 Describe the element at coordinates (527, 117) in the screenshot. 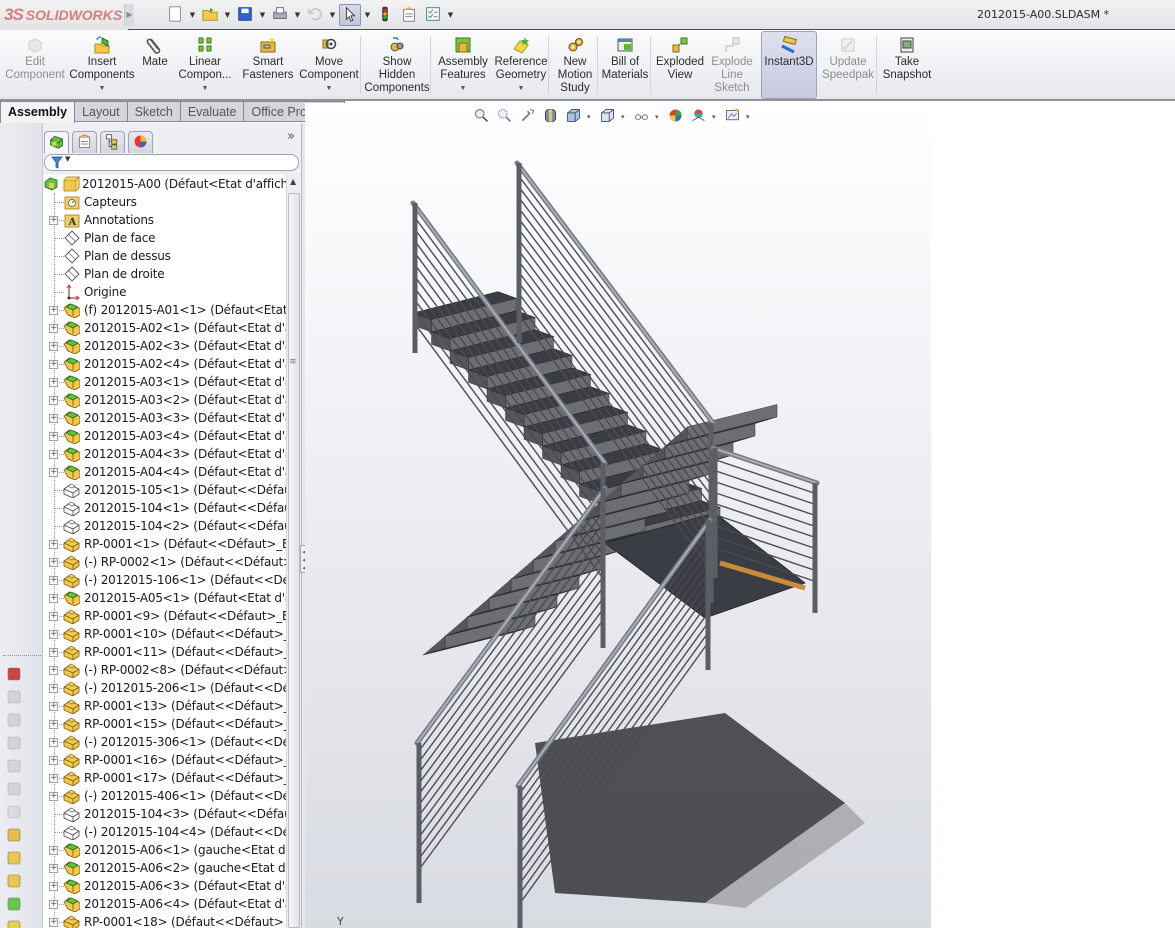

I see `previous-view-button` at that location.